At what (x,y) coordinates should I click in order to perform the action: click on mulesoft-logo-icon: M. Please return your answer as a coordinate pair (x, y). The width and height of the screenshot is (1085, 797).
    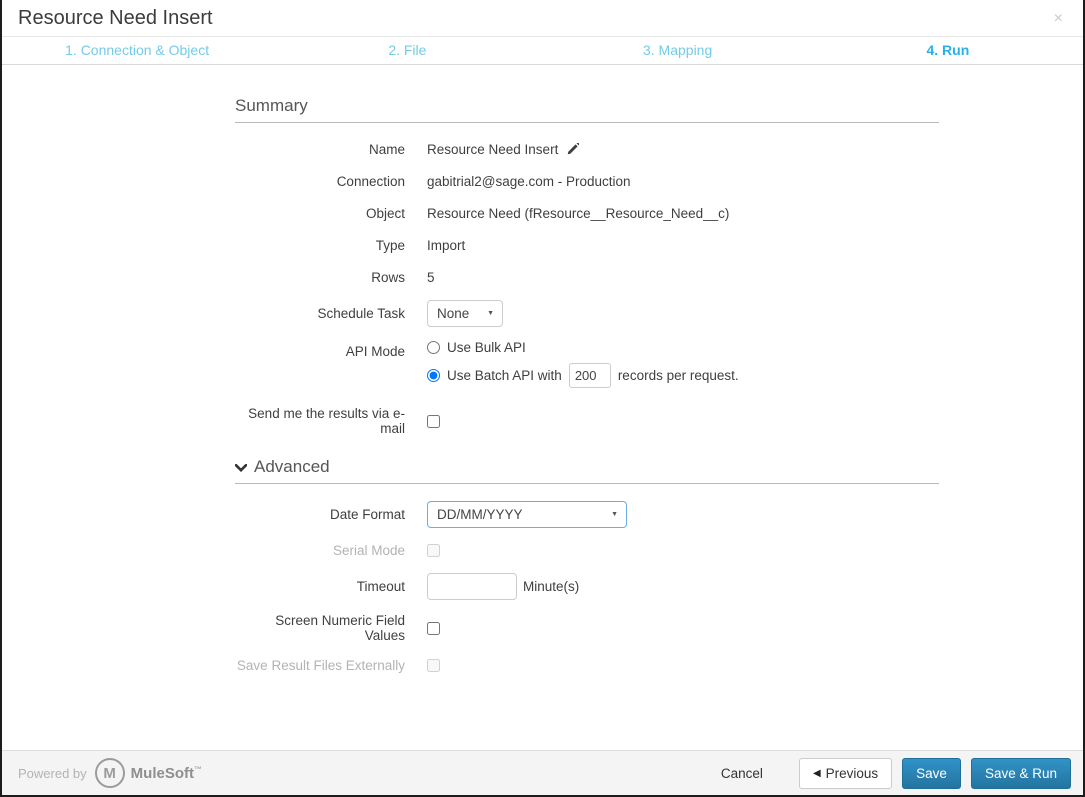
    Looking at the image, I should click on (109, 773).